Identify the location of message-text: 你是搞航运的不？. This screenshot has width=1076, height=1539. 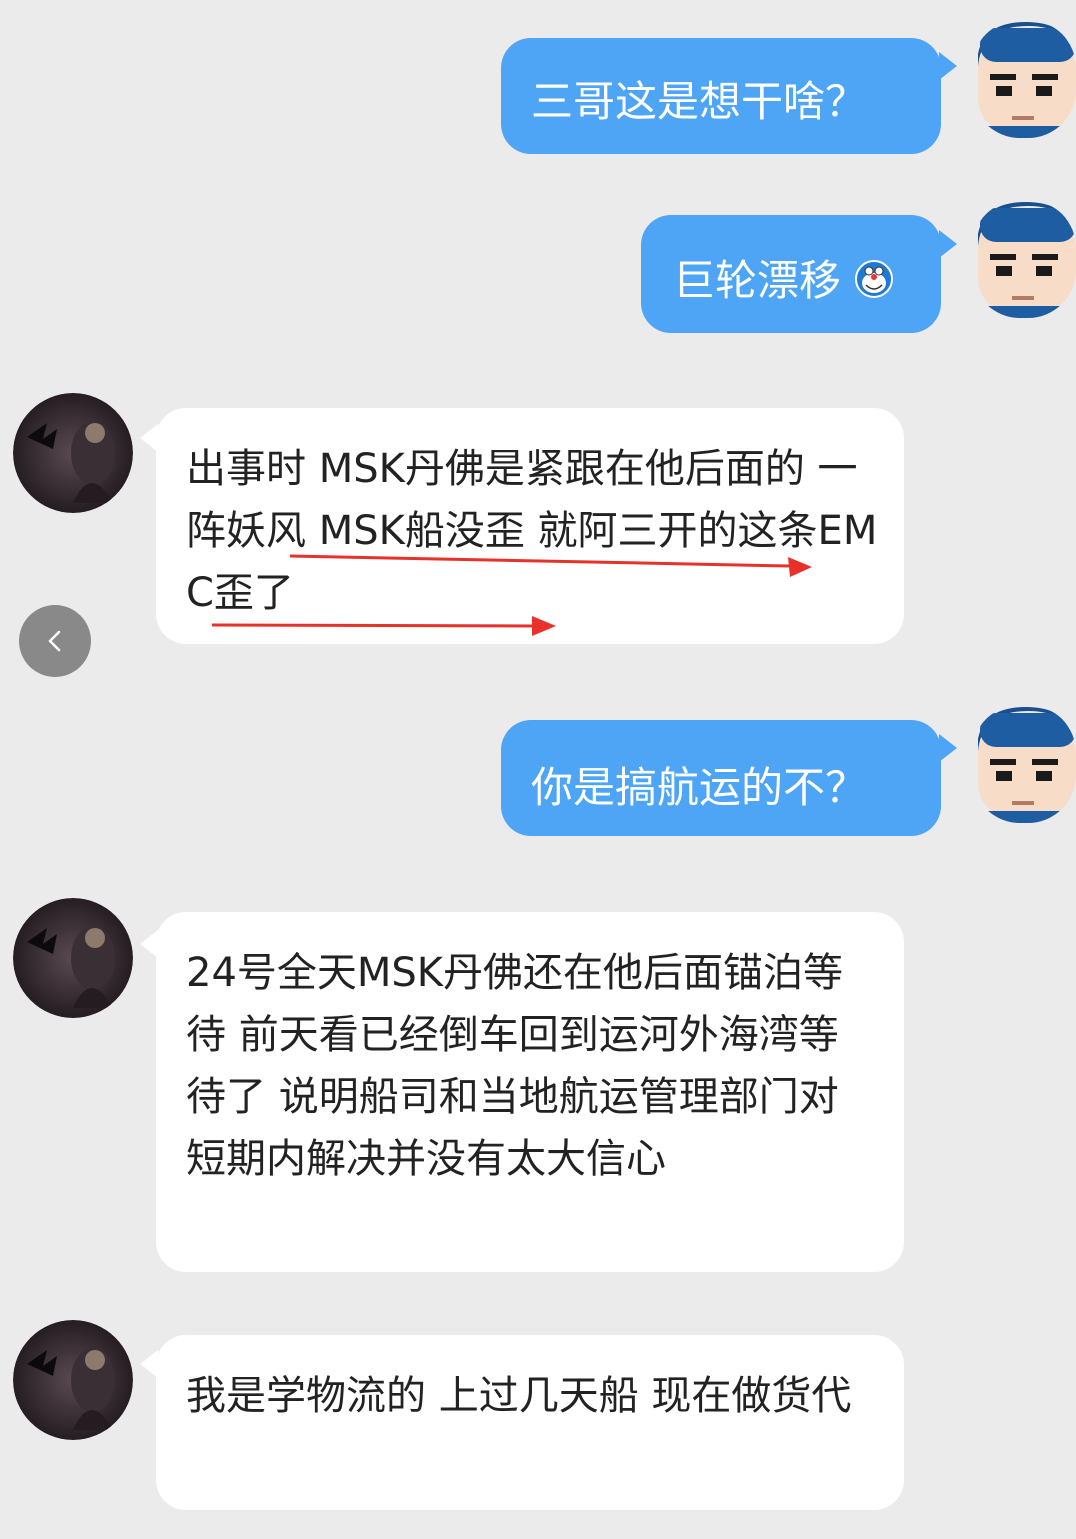
(699, 787).